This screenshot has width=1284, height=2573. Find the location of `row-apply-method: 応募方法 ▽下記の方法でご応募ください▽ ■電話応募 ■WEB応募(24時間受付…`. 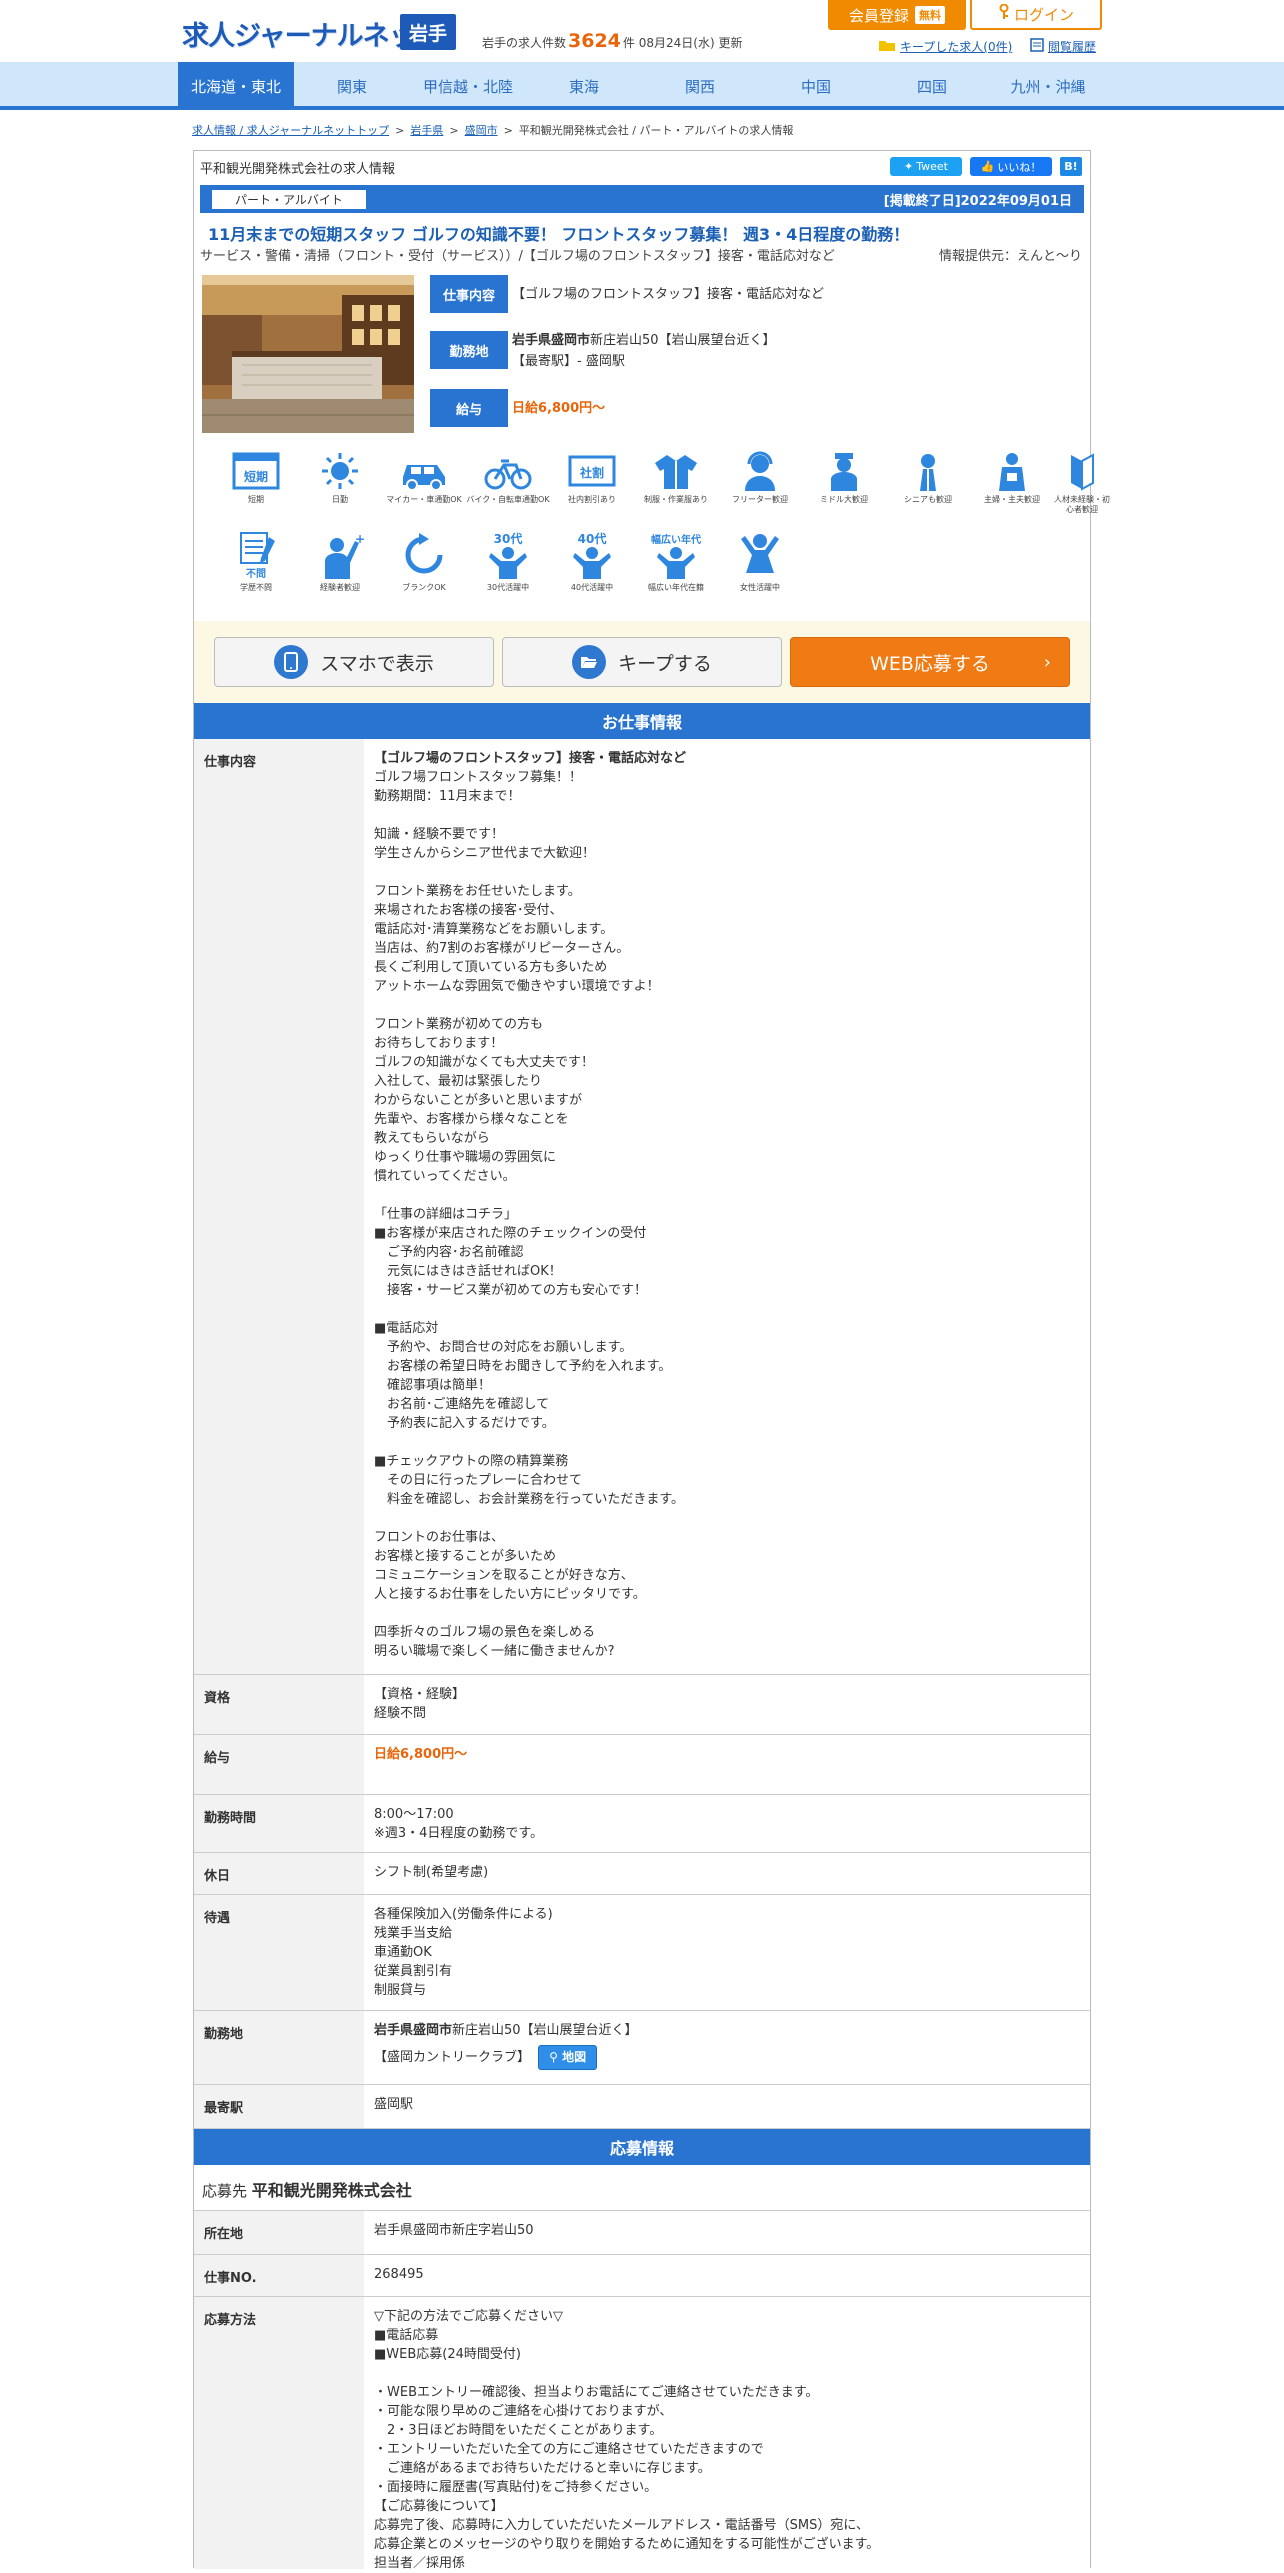

row-apply-method: 応募方法 ▽下記の方法でご応募ください▽ ■電話応募 ■WEB応募(24時間受付… is located at coordinates (642, 2434).